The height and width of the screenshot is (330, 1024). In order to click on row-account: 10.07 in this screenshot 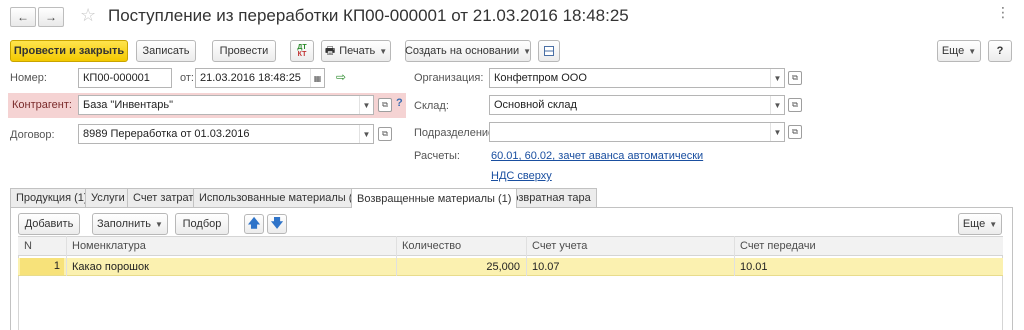, I will do `click(546, 267)`.